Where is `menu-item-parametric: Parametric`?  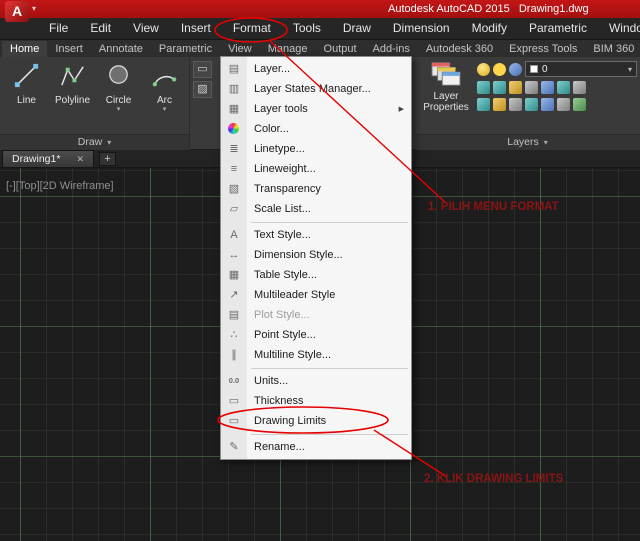 menu-item-parametric: Parametric is located at coordinates (558, 28).